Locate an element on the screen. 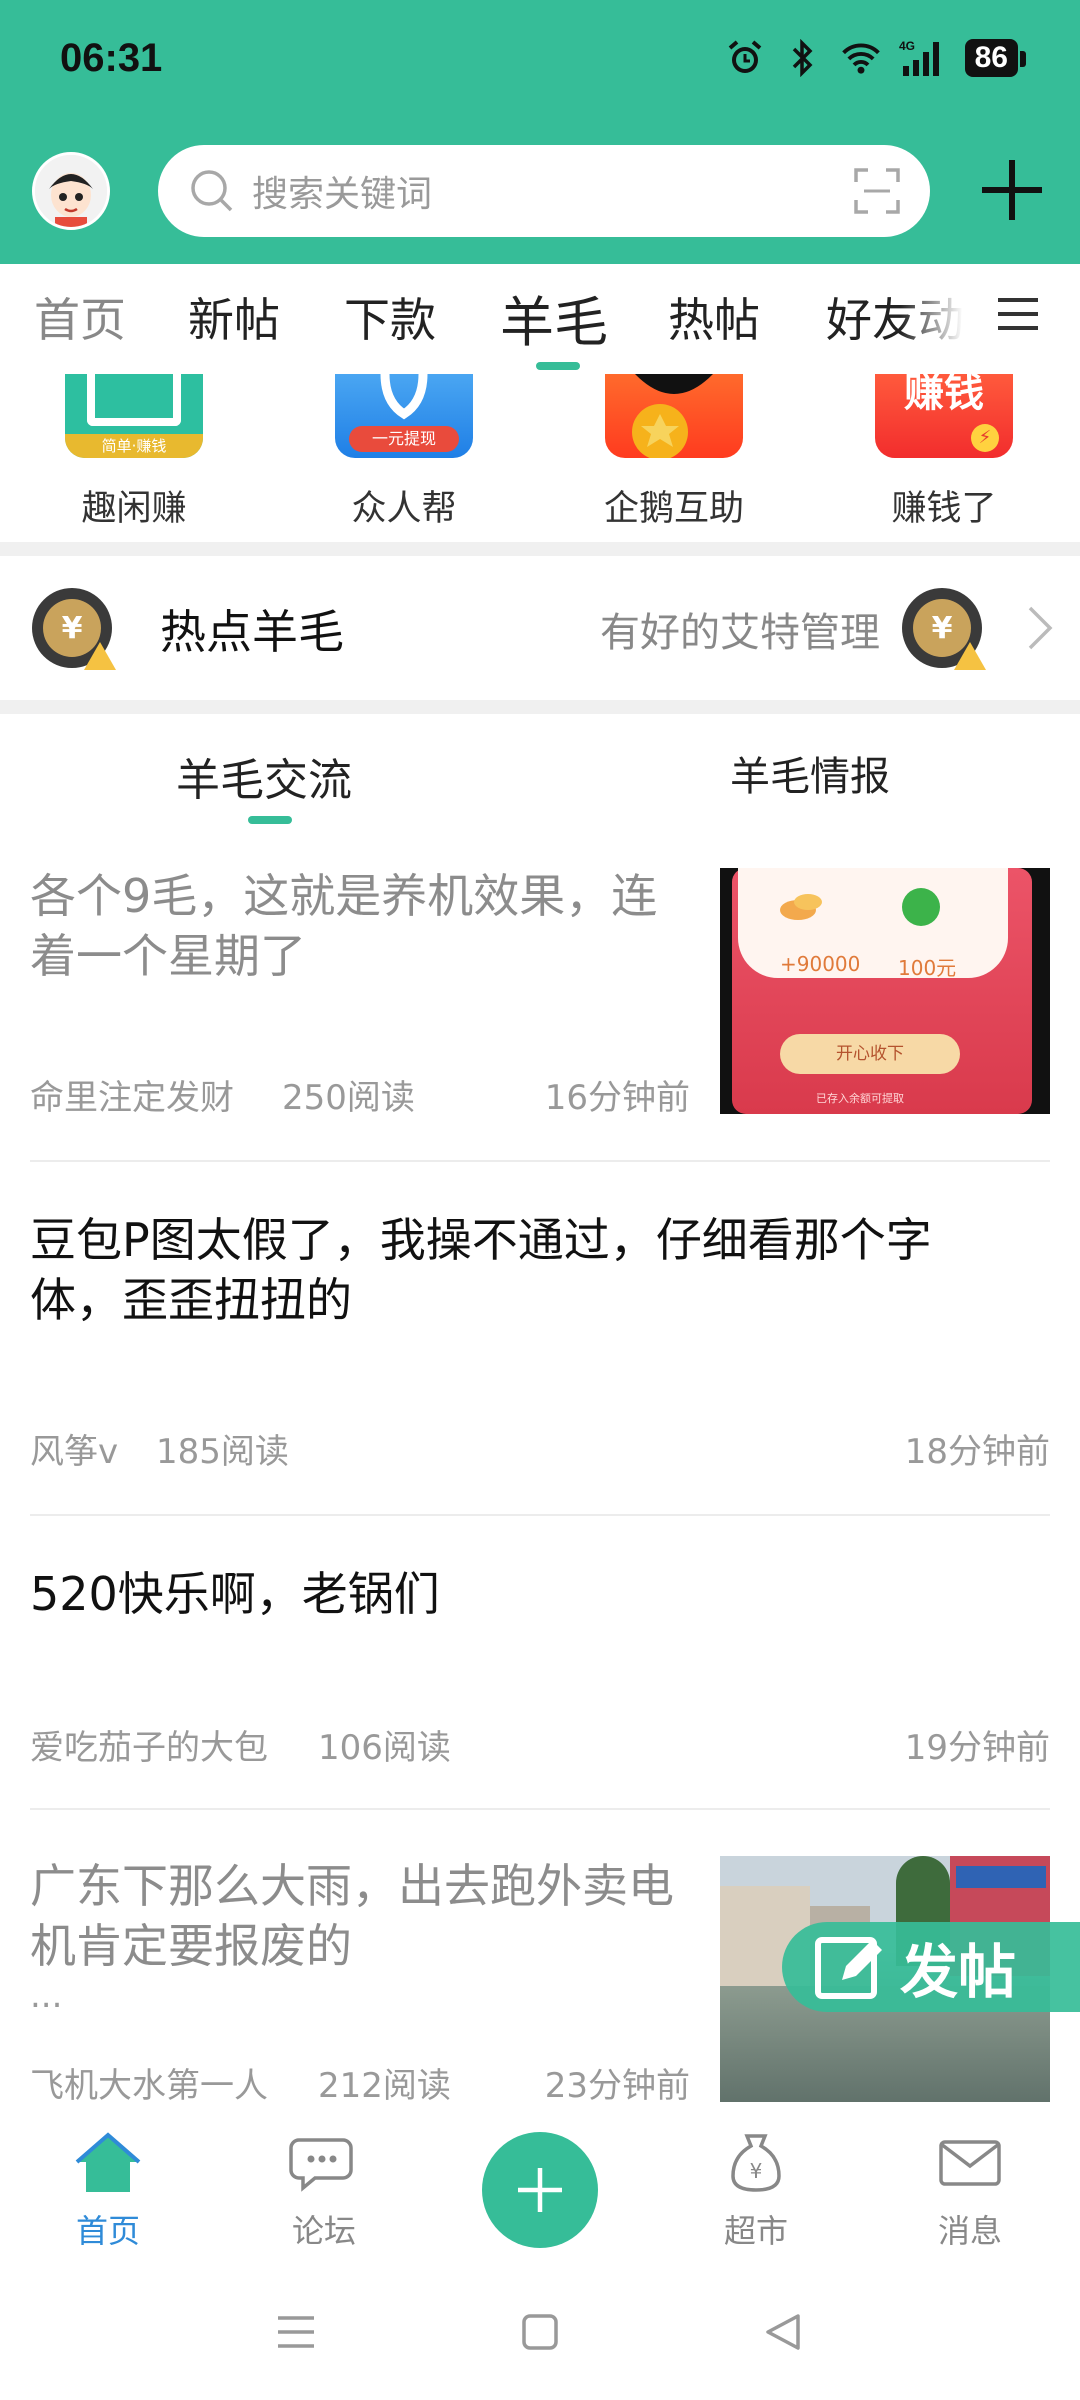 This screenshot has height=2400, width=1080. zhuanqianle-logo: 赚钱 ⚡ is located at coordinates (944, 416).